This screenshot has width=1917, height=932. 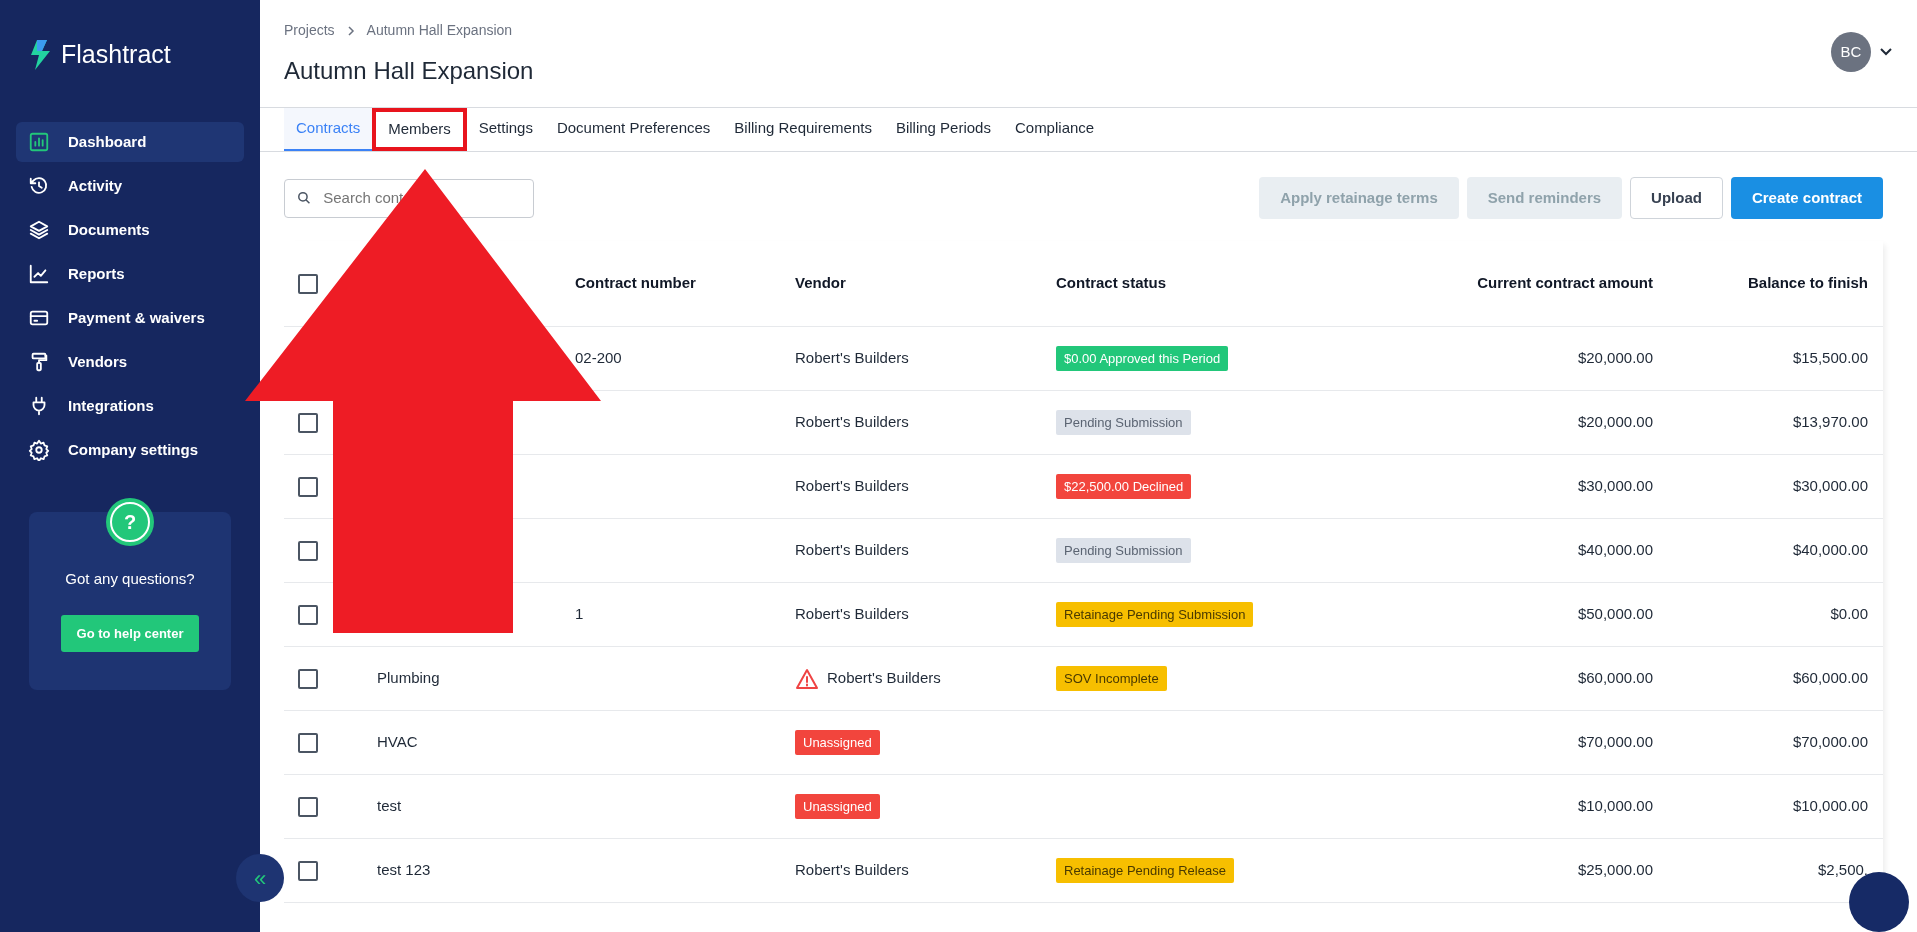 I want to click on tab: Contracts, so click(x=328, y=129).